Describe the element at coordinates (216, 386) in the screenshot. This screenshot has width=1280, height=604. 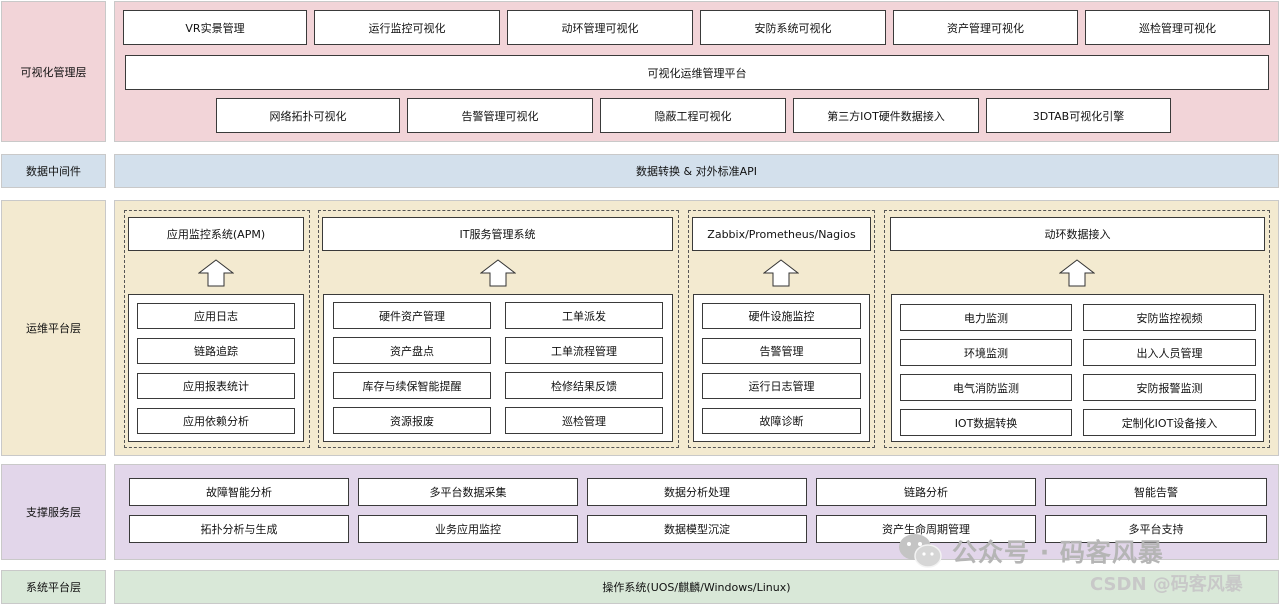
I see `apm-item: 应用报表统计` at that location.